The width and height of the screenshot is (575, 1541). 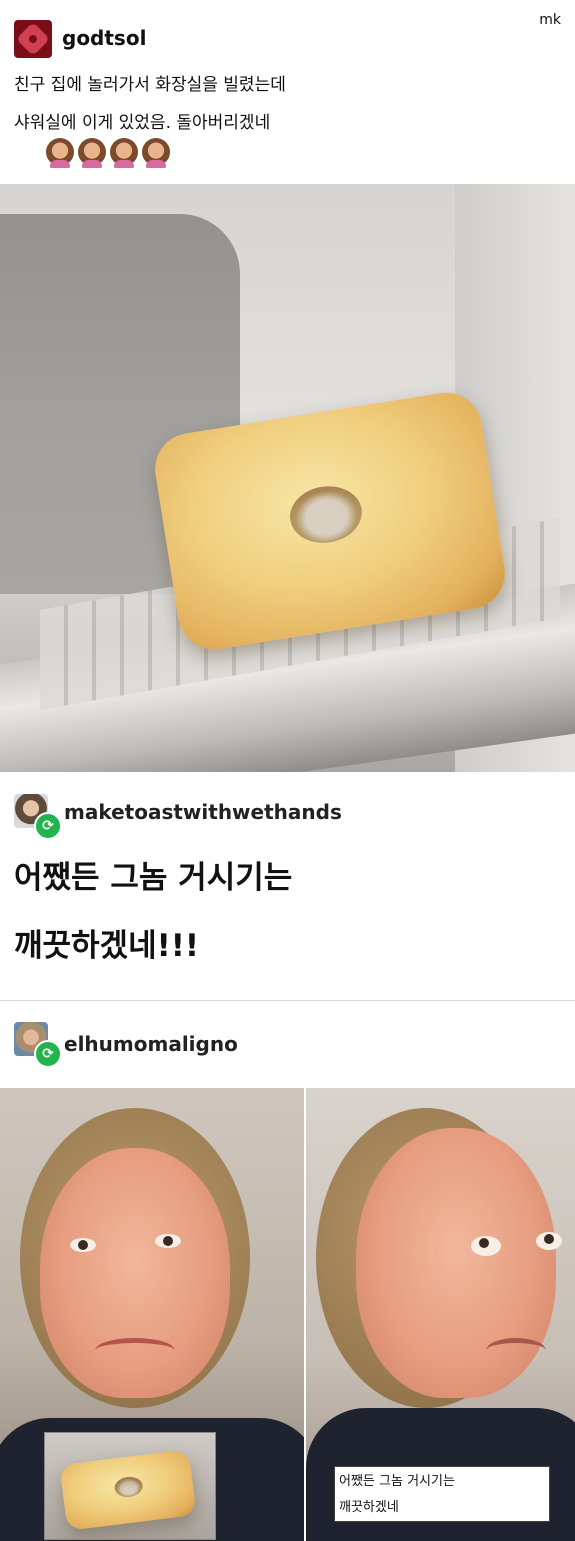 I want to click on post-text: 친구 집에 놀러가서 화장실을 빌렸는데 샤워실에 이게 있었음. 돌아버리겠네, so click(x=284, y=104).